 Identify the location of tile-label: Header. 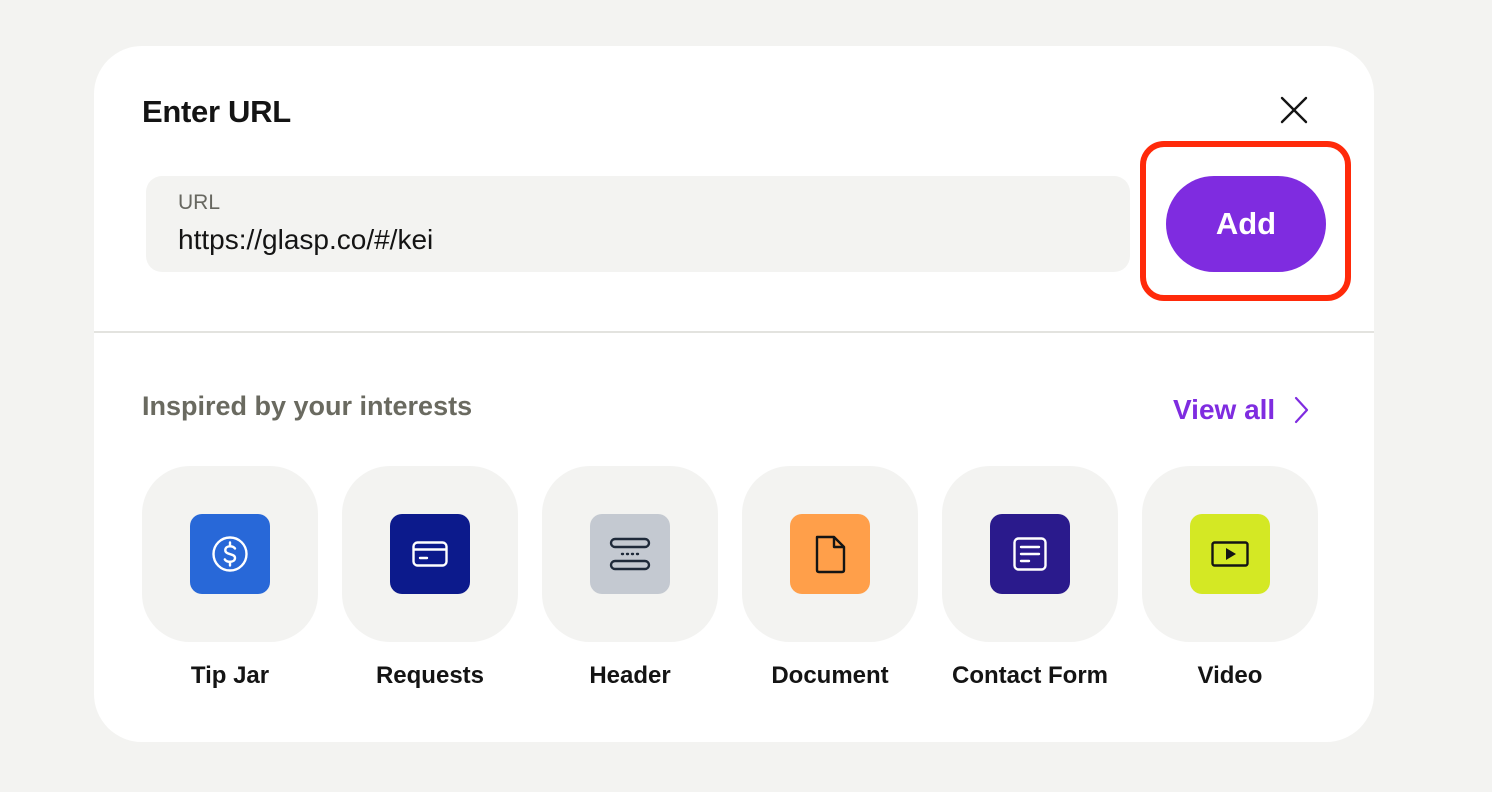
(630, 675).